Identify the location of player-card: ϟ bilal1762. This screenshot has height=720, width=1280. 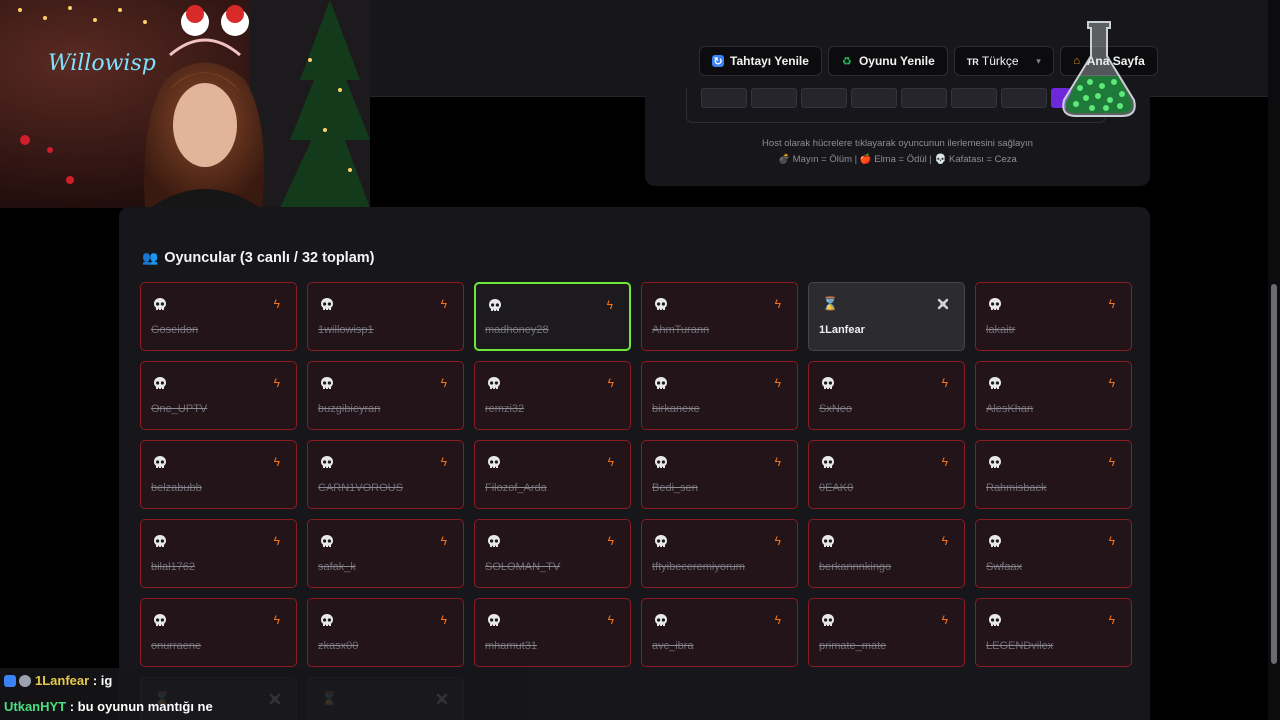
(218, 553).